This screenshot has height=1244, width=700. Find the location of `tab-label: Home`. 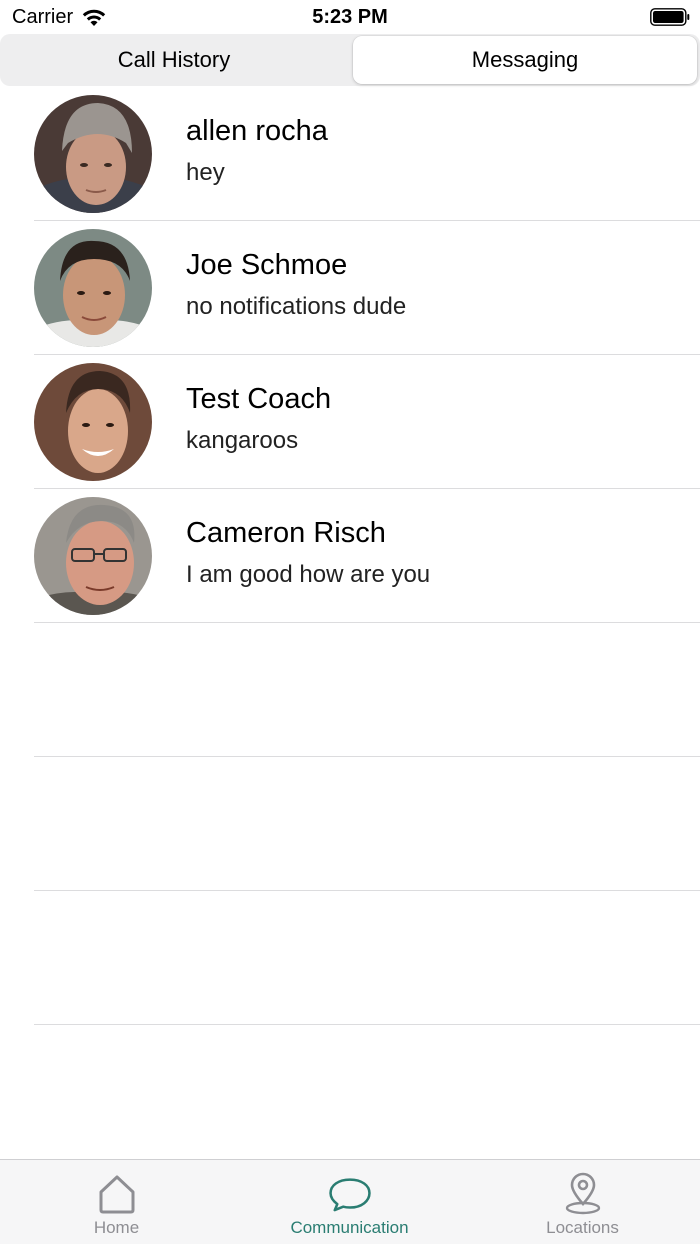

tab-label: Home is located at coordinates (116, 1227).